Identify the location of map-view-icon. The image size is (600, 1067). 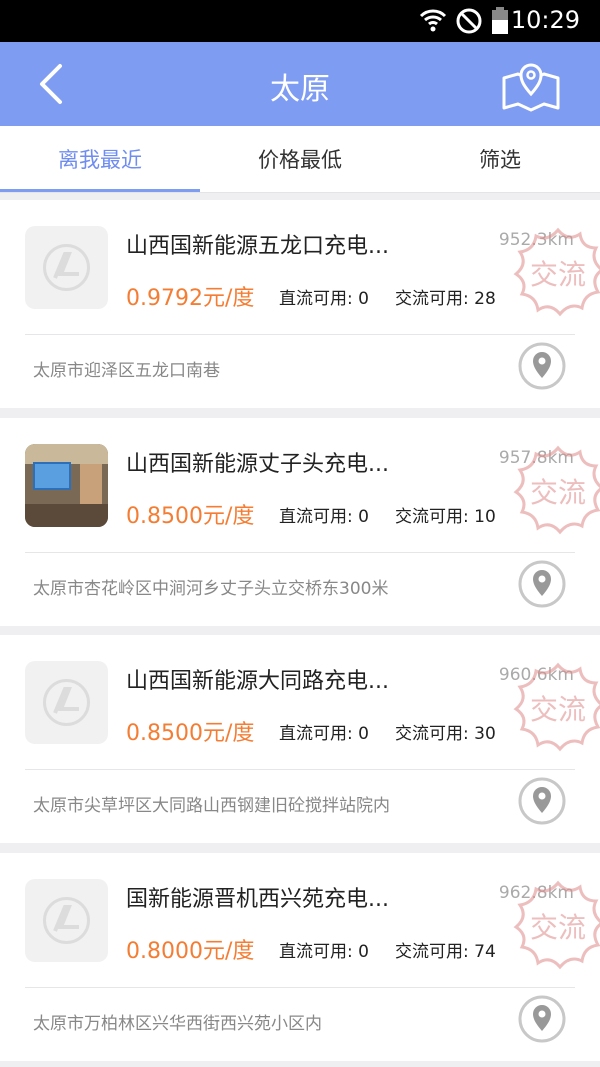
(531, 85).